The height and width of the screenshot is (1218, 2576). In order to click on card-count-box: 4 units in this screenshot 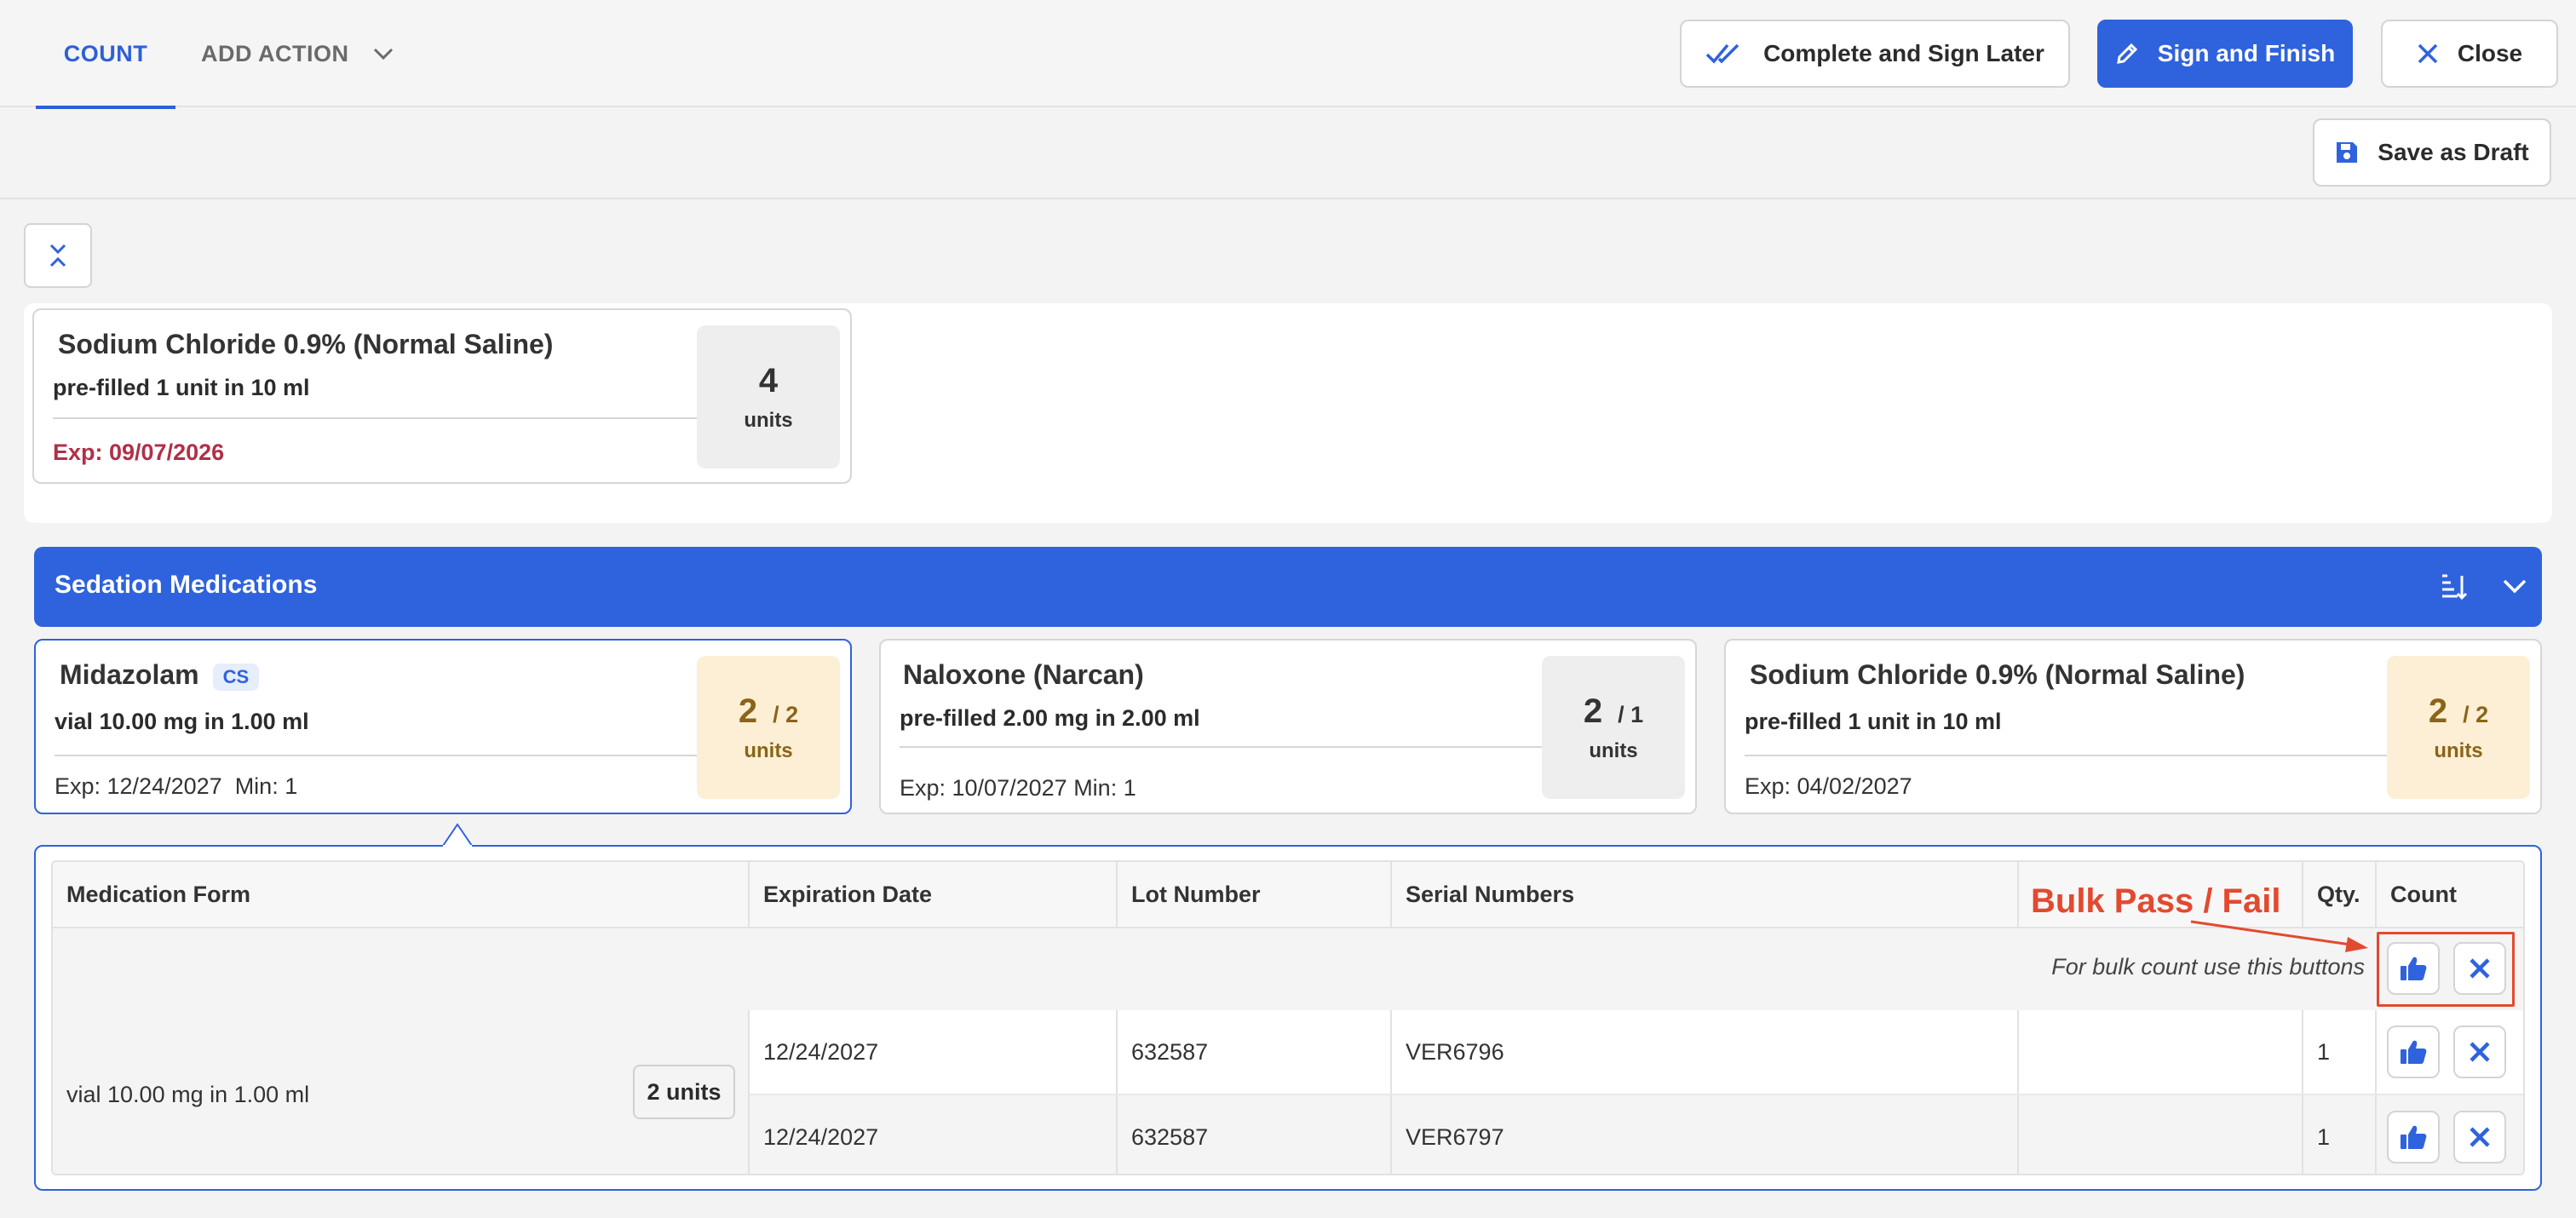, I will do `click(769, 396)`.